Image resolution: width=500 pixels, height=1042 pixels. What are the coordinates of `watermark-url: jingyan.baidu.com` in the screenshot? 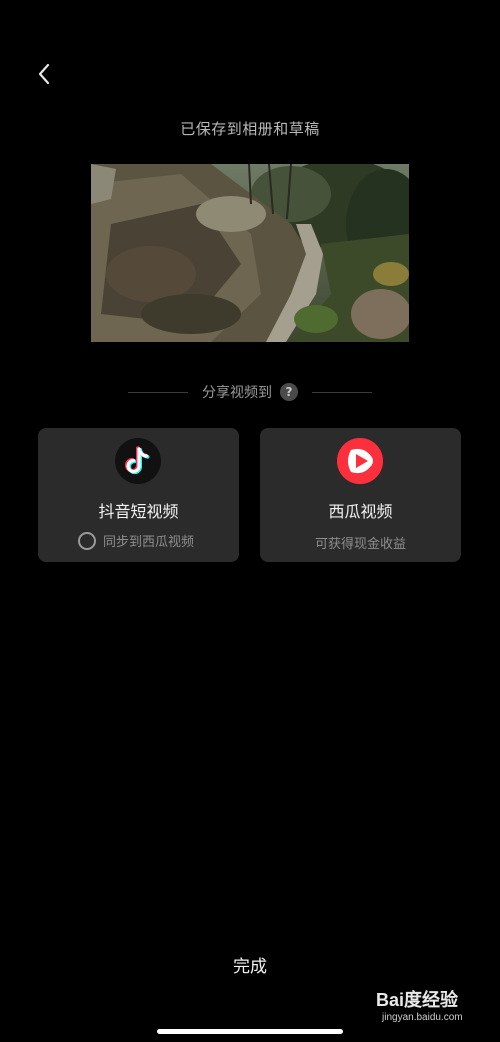 It's located at (422, 1017).